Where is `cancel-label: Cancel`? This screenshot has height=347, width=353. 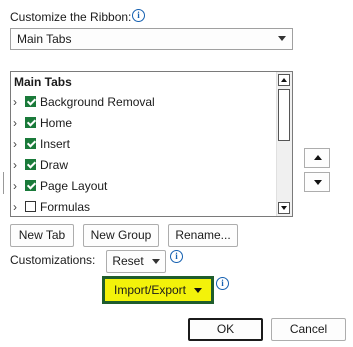 cancel-label: Cancel is located at coordinates (308, 329).